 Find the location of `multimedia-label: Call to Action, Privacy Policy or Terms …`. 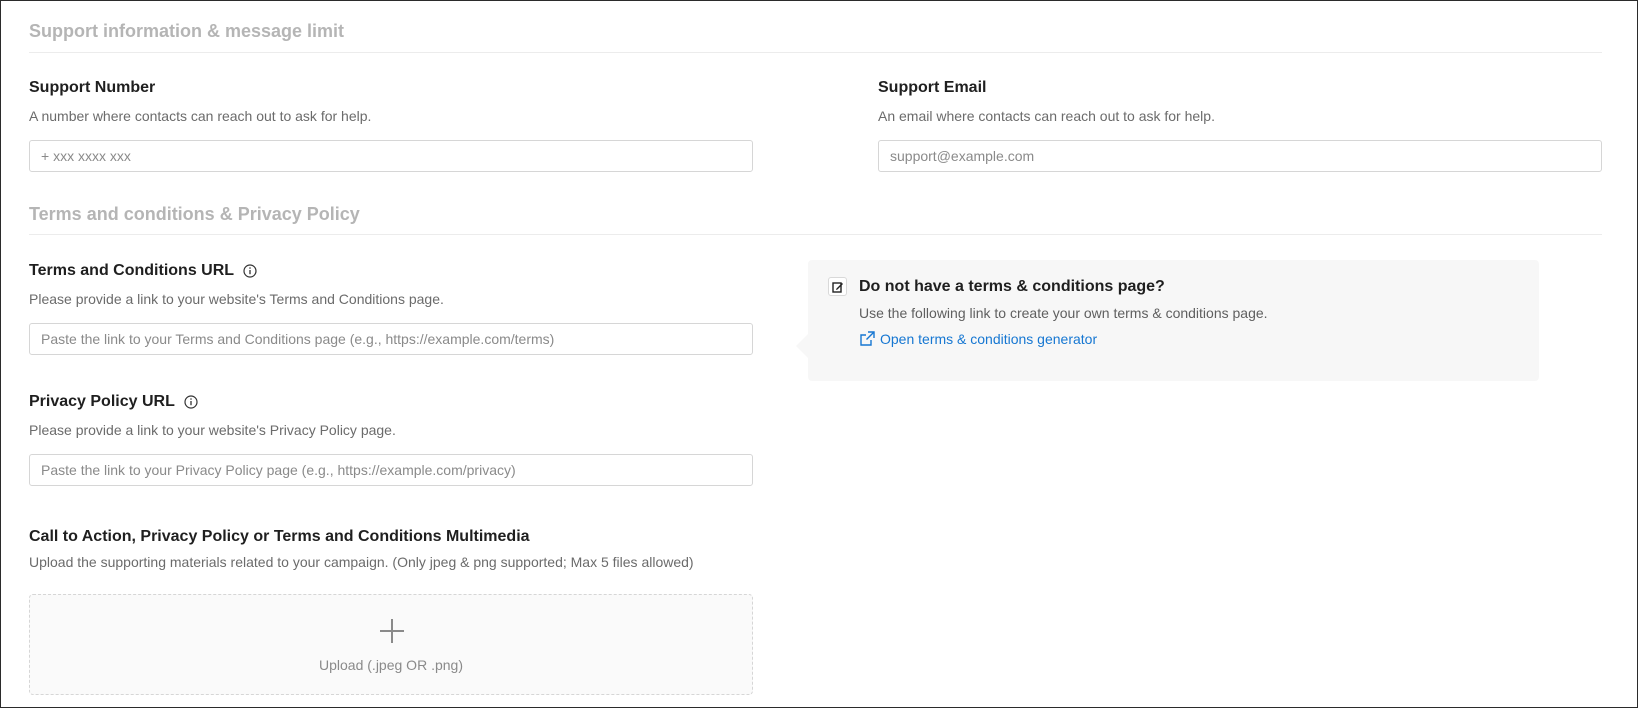

multimedia-label: Call to Action, Privacy Policy or Terms … is located at coordinates (279, 537).